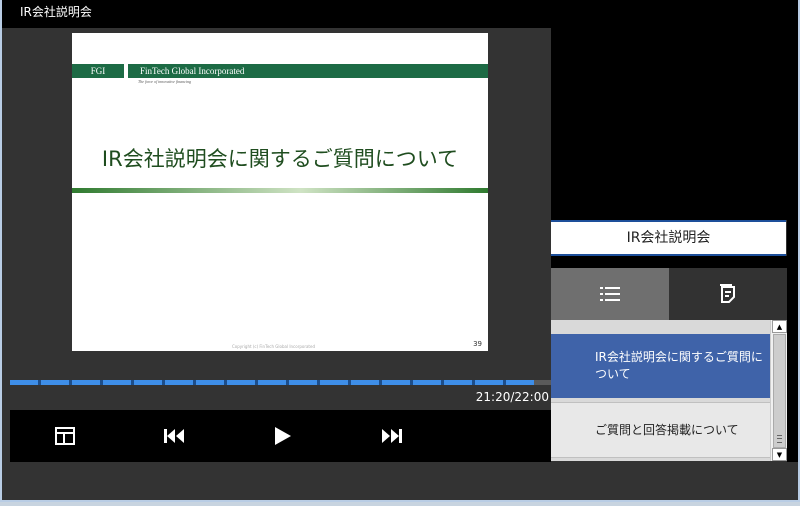  I want to click on slide-page-number: 39, so click(477, 344).